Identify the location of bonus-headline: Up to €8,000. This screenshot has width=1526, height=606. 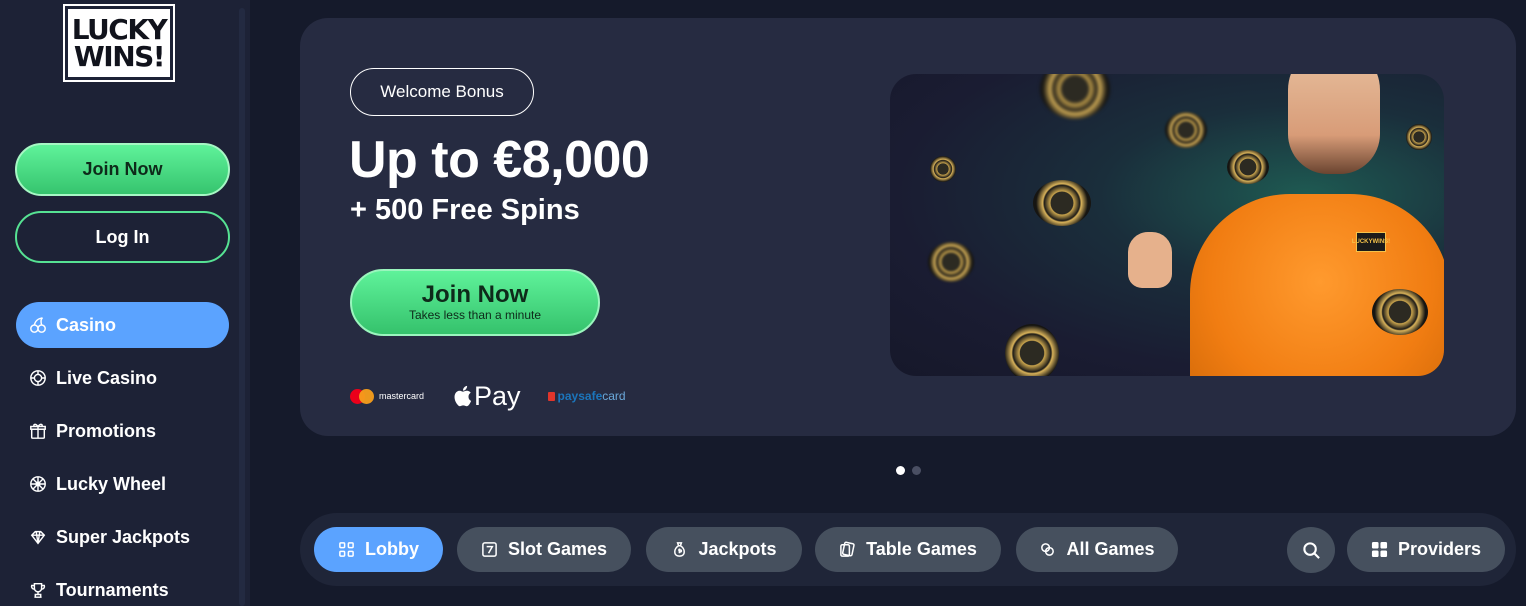
(499, 160).